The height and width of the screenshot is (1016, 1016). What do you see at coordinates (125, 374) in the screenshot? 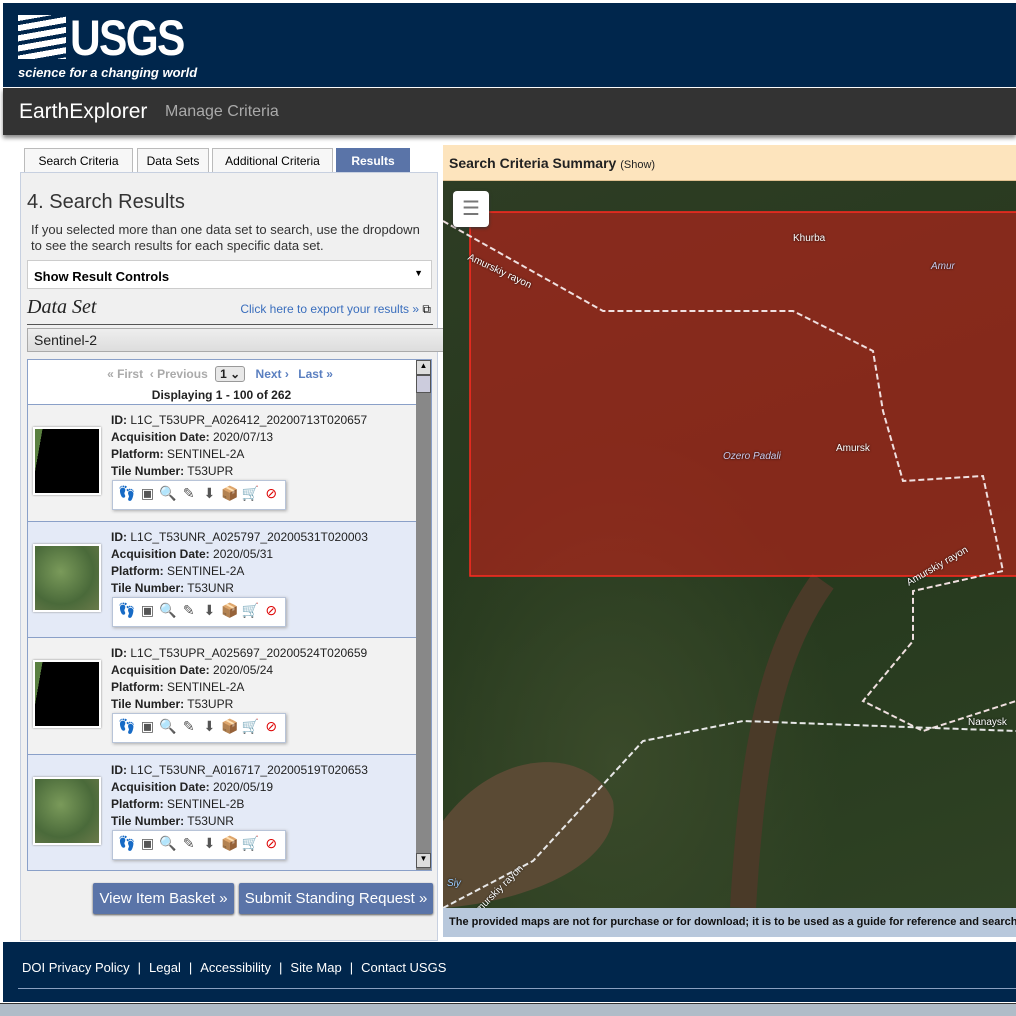
I see `first-page-link: « First` at bounding box center [125, 374].